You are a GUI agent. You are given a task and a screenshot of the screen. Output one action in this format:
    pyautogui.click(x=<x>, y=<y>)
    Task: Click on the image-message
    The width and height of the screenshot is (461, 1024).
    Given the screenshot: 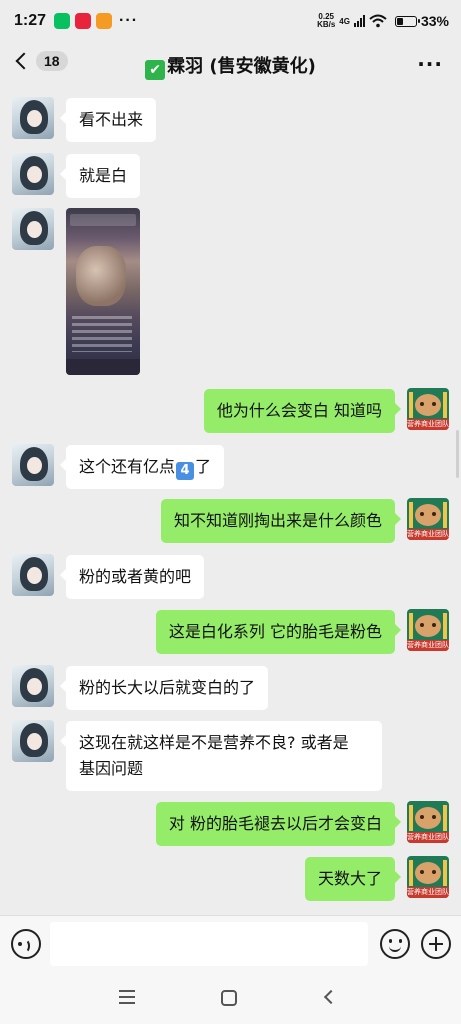 What is the action you would take?
    pyautogui.click(x=103, y=291)
    